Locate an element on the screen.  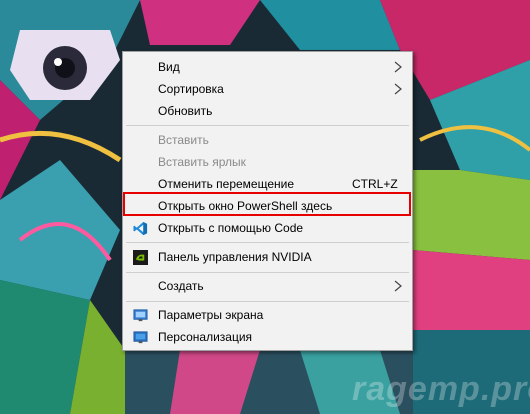
menu-item-nvidia-panel-label: Панель управления NVIDIA is located at coordinates (235, 257).